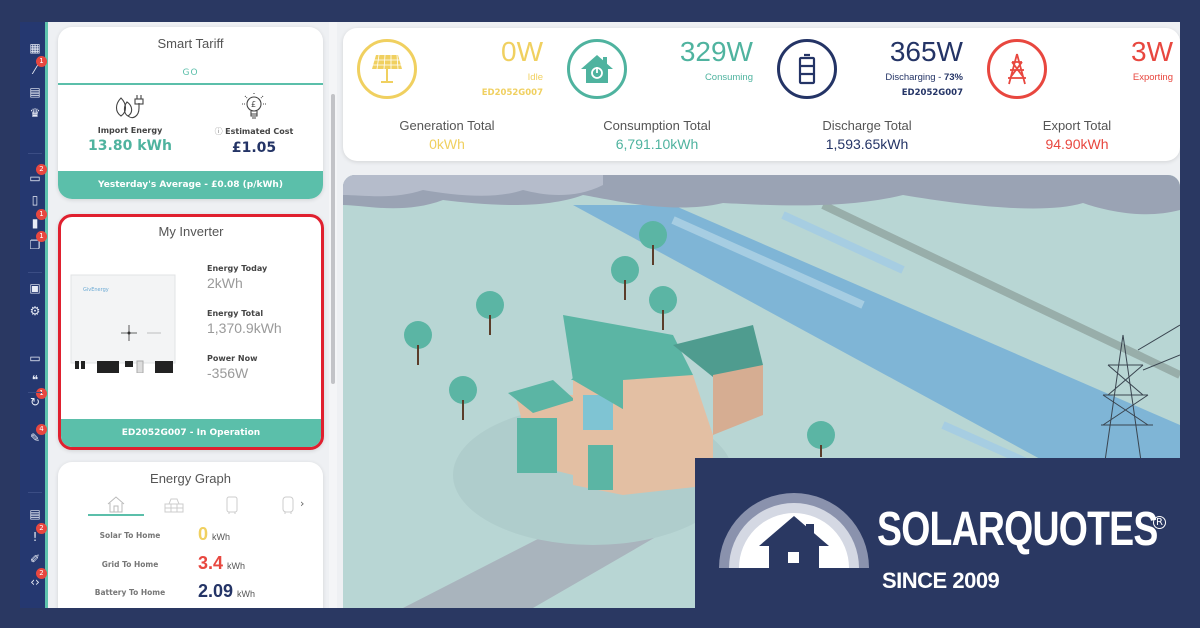 This screenshot has height=628, width=1200. What do you see at coordinates (130, 535) in the screenshot?
I see `energy-flow-label: Solar To Home` at bounding box center [130, 535].